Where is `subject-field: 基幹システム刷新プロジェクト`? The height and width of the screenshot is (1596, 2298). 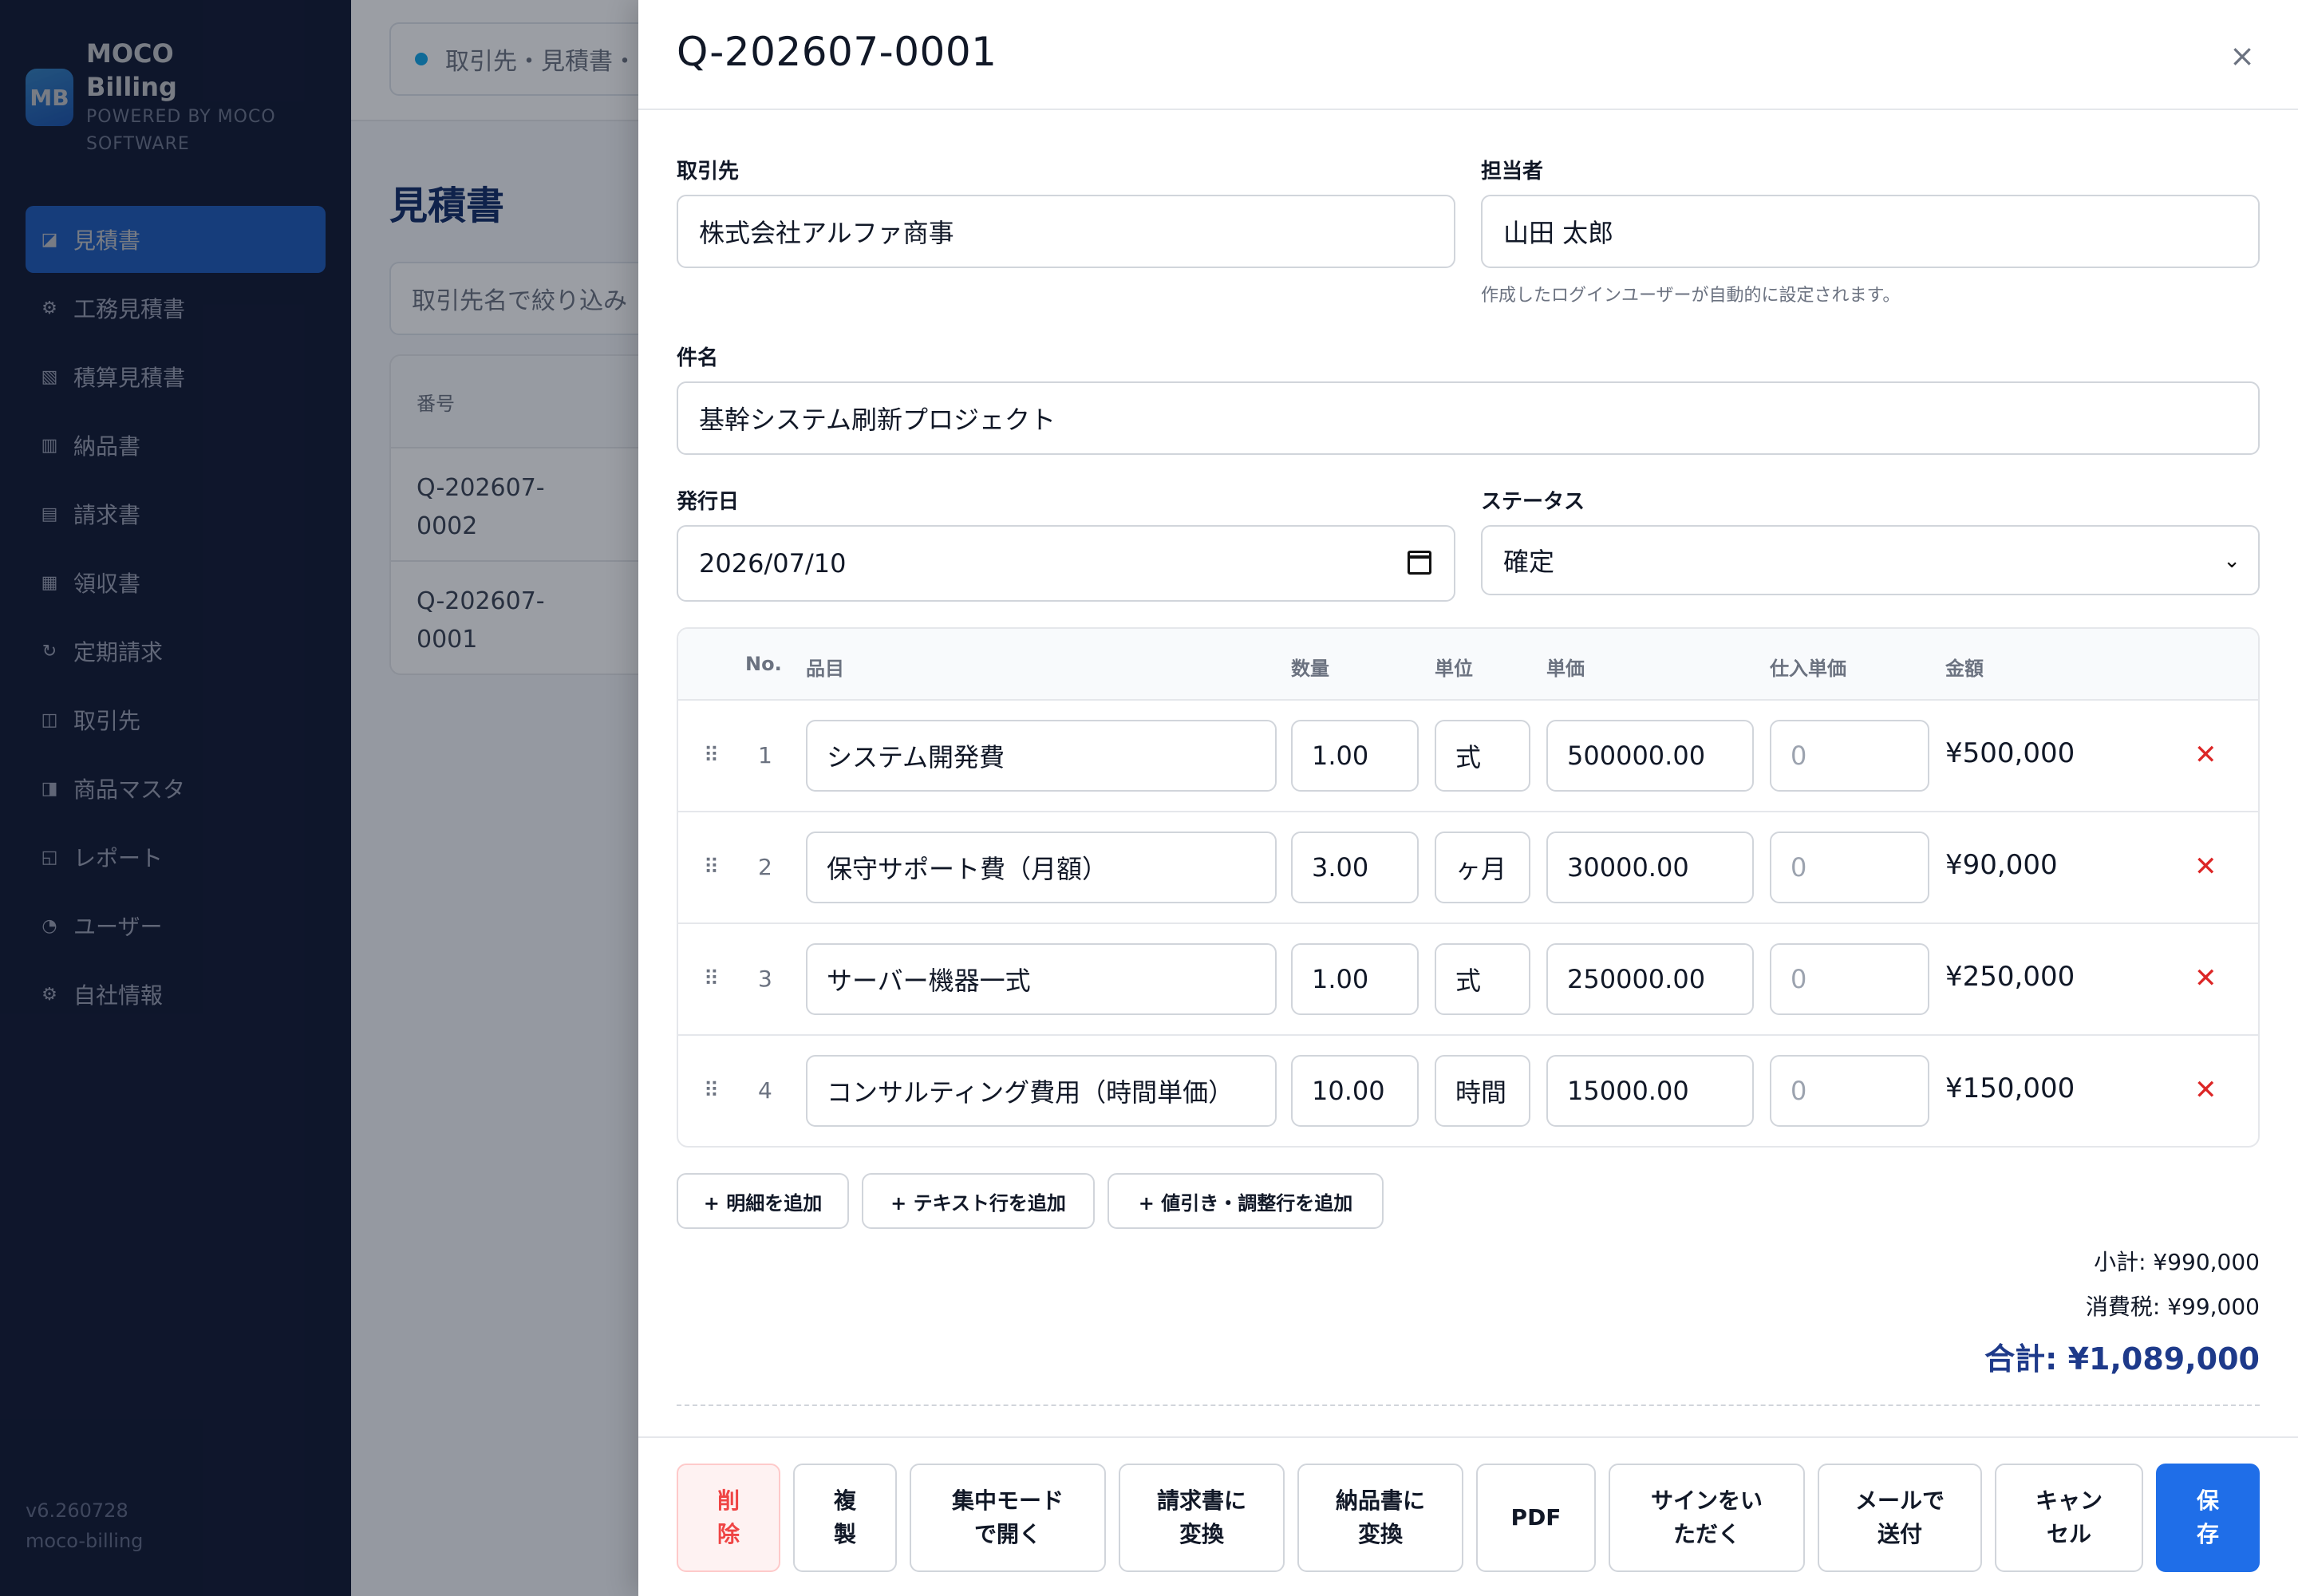 subject-field: 基幹システム刷新プロジェクト is located at coordinates (1469, 418).